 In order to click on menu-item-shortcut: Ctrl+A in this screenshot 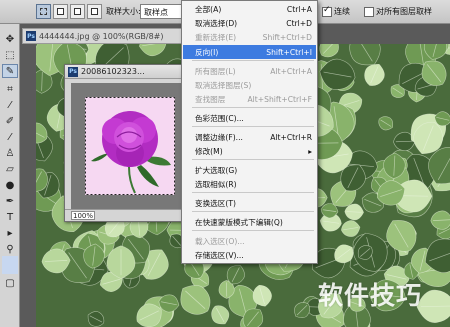, I will do `click(299, 9)`.